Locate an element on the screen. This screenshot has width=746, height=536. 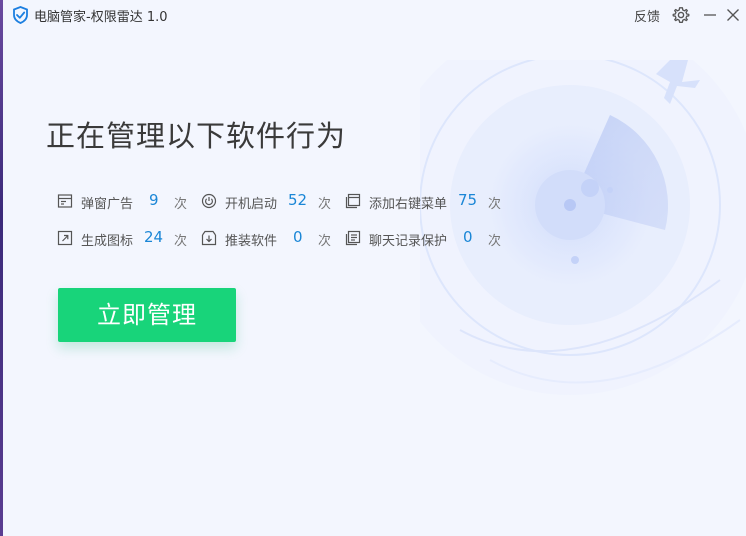
stat-chat-protection: 聊天记录保护 0 次 is located at coordinates (425, 238).